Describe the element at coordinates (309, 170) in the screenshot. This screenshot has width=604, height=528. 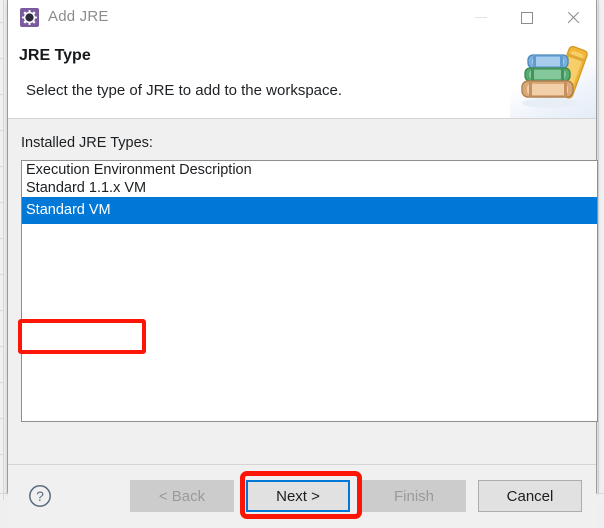
I see `list-item: Execution Environment Description` at that location.